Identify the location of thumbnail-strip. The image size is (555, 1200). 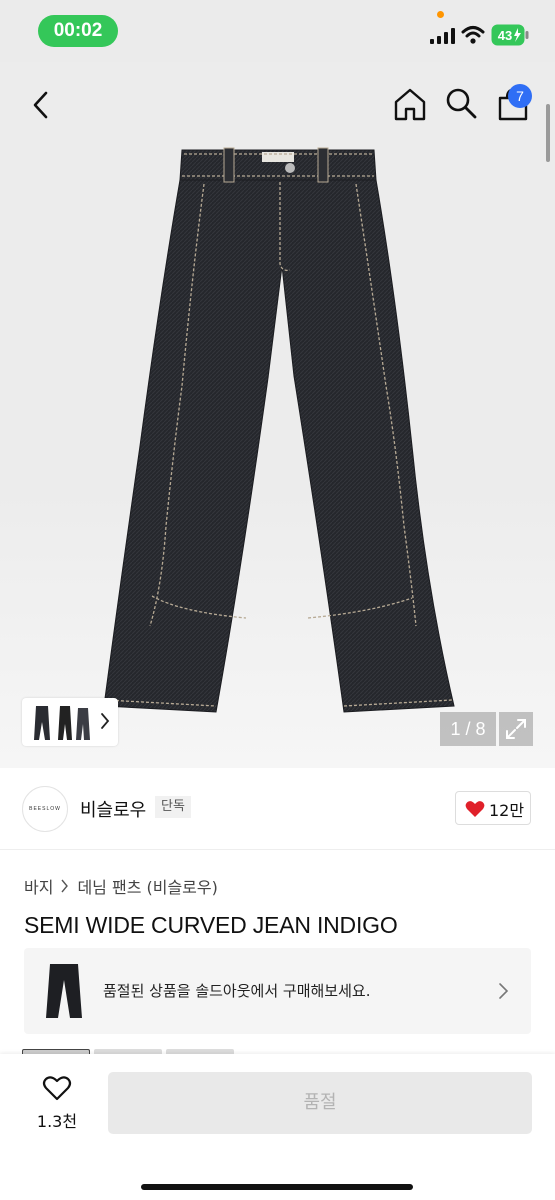
(70, 722).